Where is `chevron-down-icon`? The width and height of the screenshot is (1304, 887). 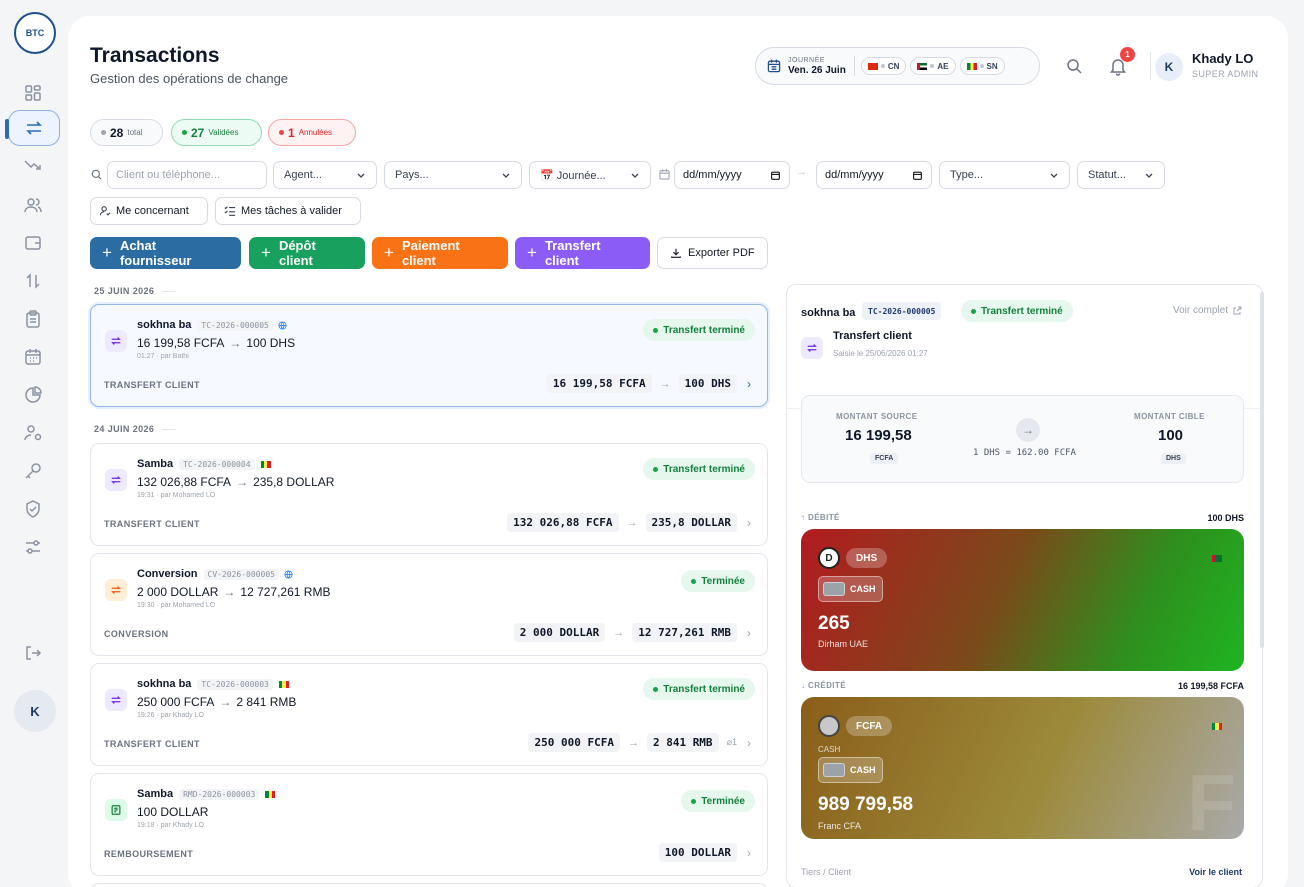
chevron-down-icon is located at coordinates (1149, 175).